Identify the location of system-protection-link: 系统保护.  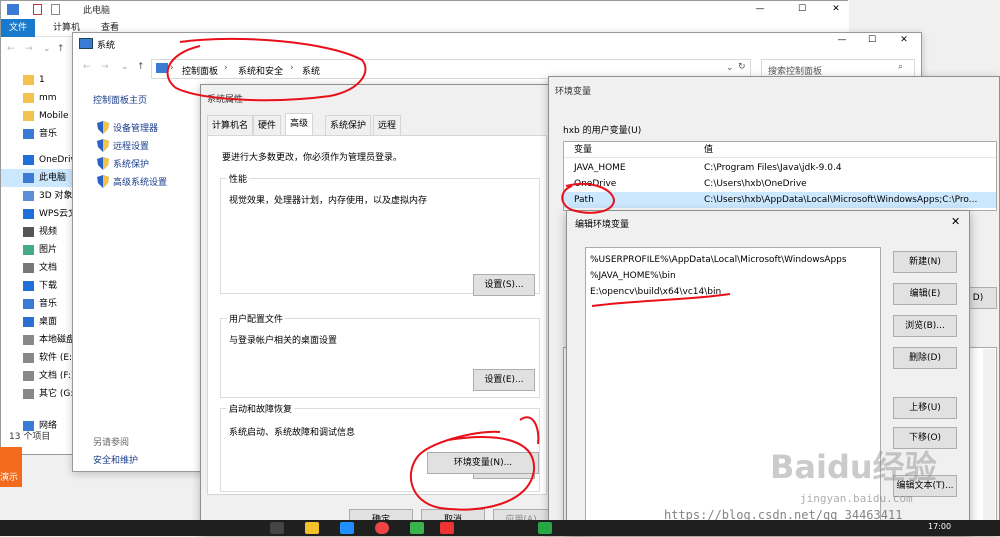
(123, 163).